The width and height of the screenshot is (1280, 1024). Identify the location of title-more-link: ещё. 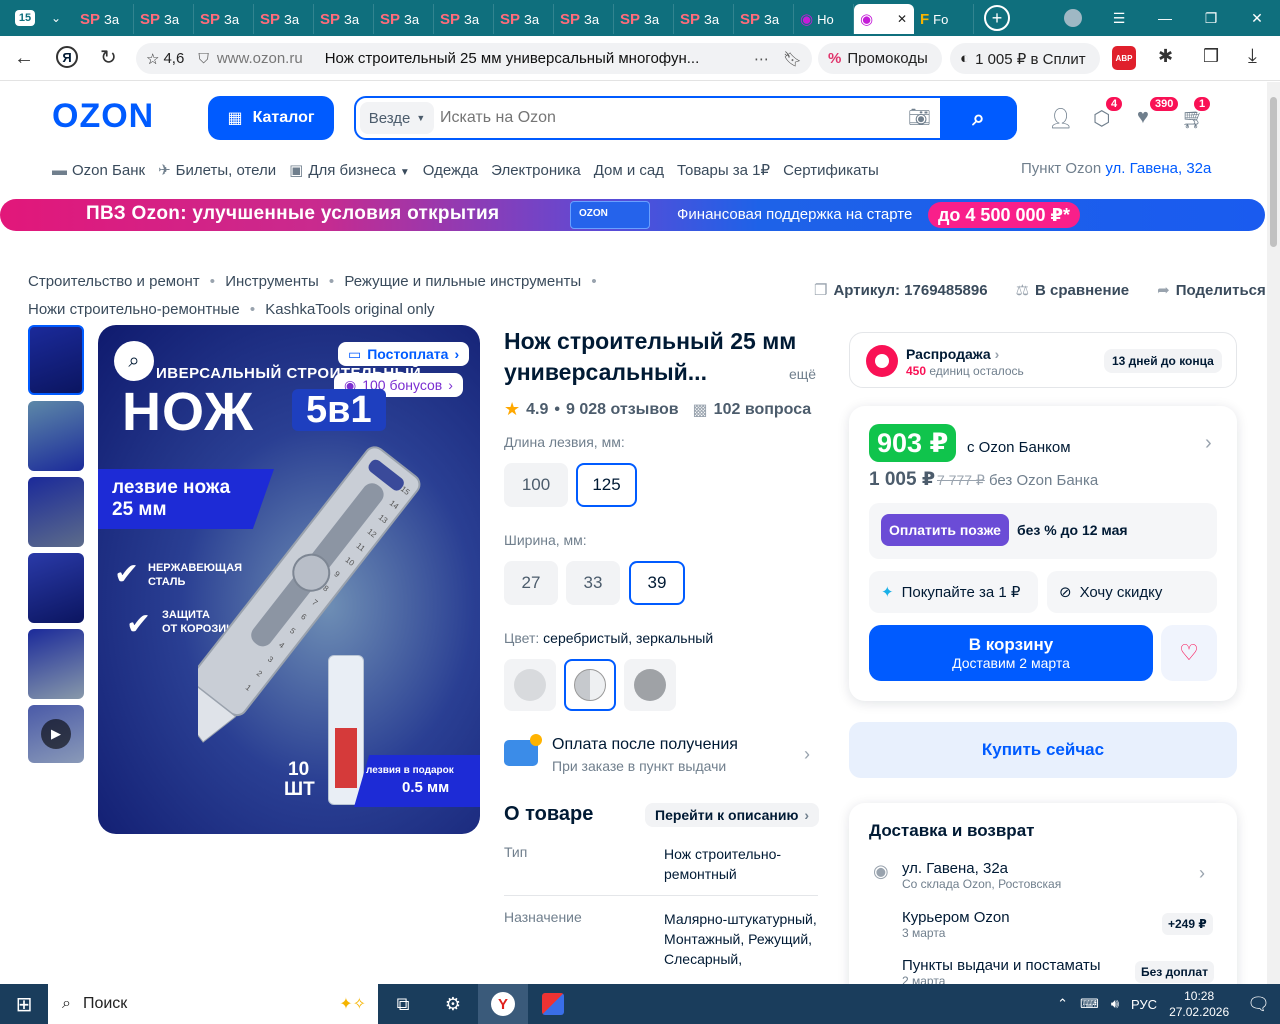
(802, 374).